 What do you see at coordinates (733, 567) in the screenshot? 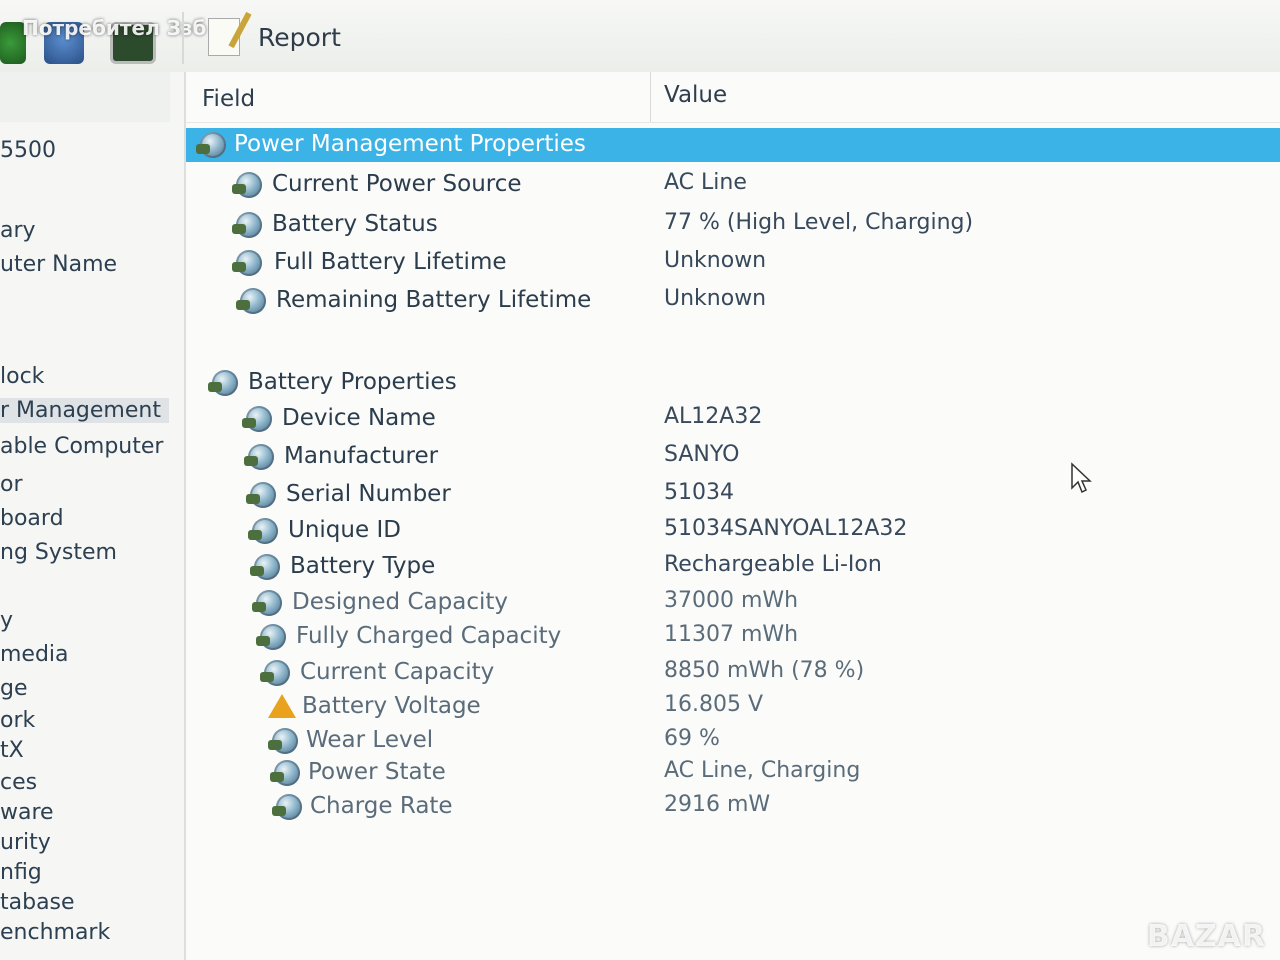
I see `table-row: Battery Type Rechargeable Li-Ion` at bounding box center [733, 567].